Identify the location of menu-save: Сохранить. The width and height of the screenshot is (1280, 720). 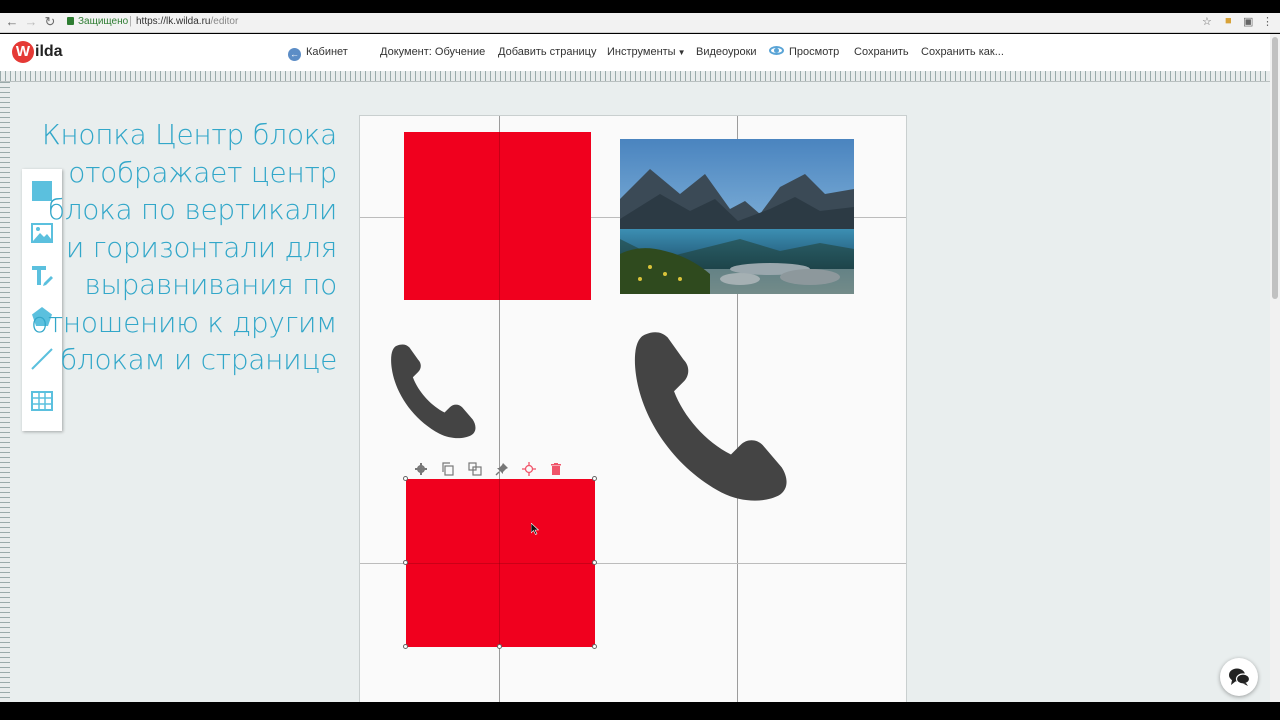
(881, 52).